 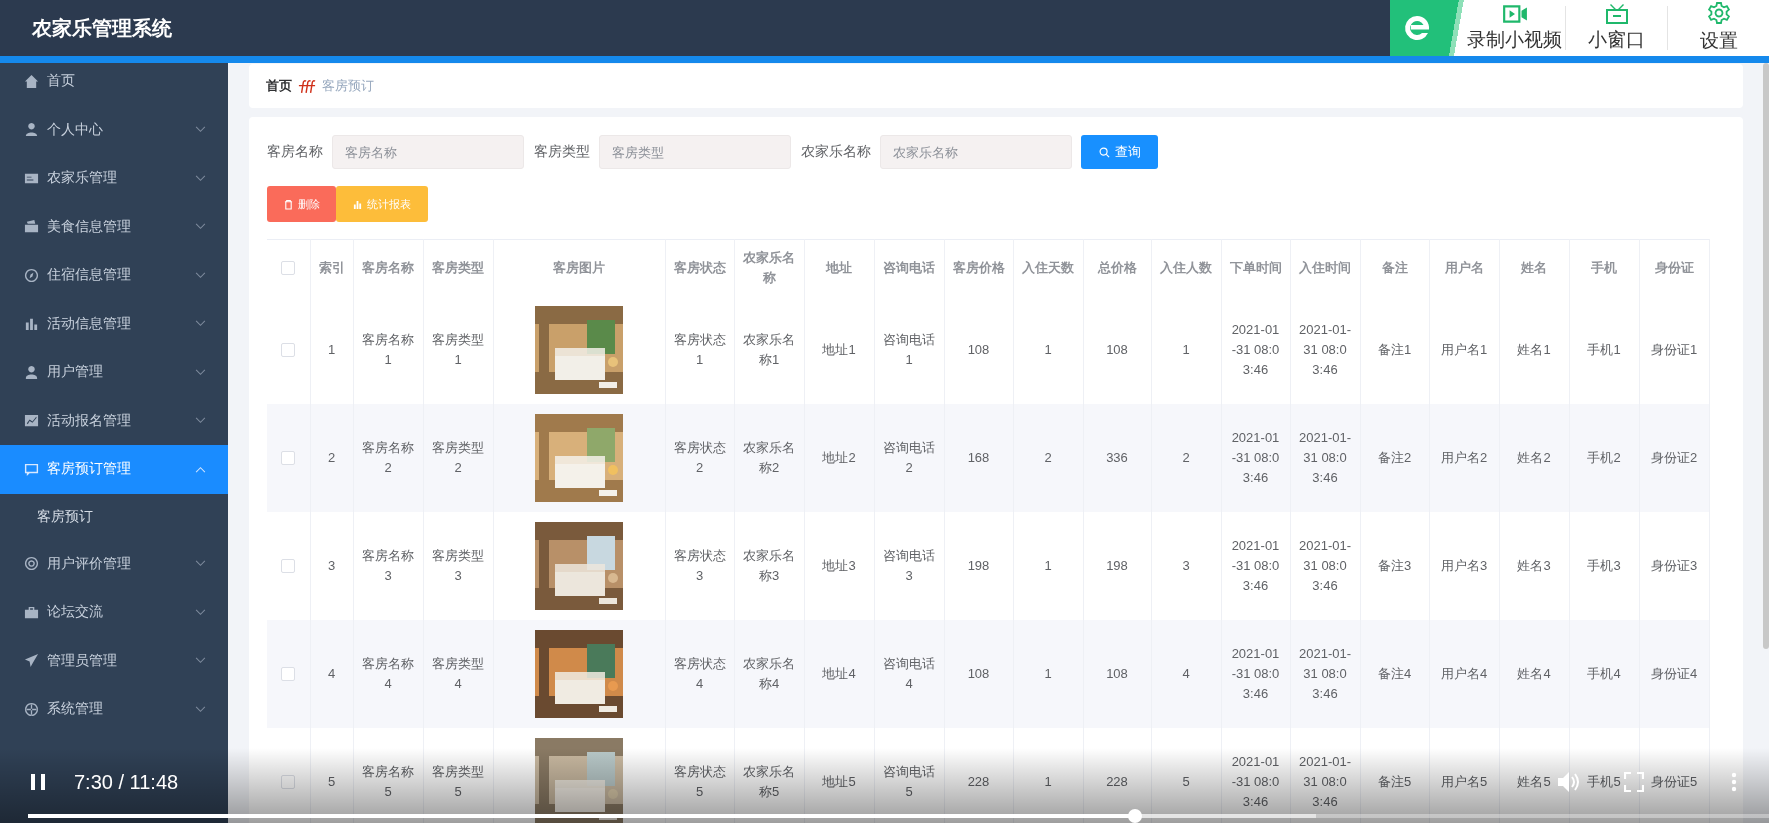 I want to click on table-cell: 手机4, so click(x=1604, y=673).